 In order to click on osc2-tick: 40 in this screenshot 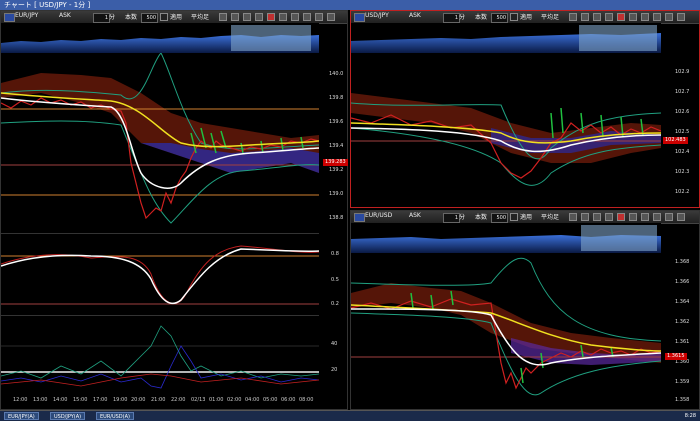, I will do `click(334, 344)`.